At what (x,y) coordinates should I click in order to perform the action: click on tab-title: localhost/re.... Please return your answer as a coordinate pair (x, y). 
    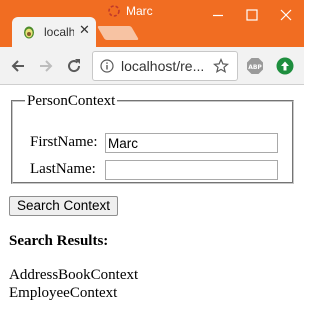
    Looking at the image, I should click on (59, 32).